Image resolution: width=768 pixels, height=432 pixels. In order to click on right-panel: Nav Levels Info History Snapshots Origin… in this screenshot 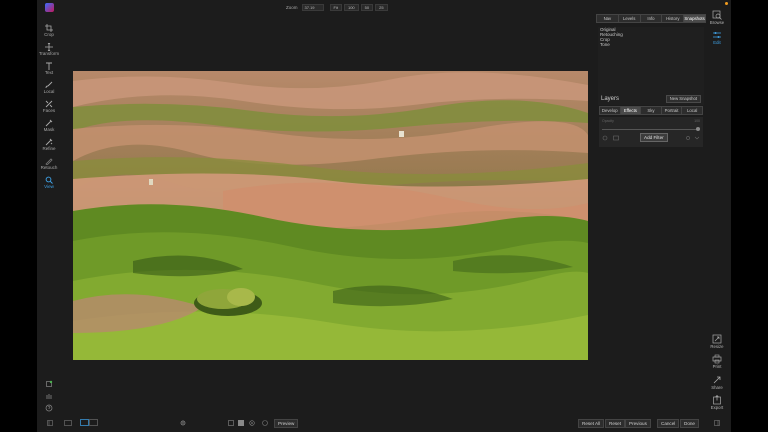, I will do `click(651, 82)`.